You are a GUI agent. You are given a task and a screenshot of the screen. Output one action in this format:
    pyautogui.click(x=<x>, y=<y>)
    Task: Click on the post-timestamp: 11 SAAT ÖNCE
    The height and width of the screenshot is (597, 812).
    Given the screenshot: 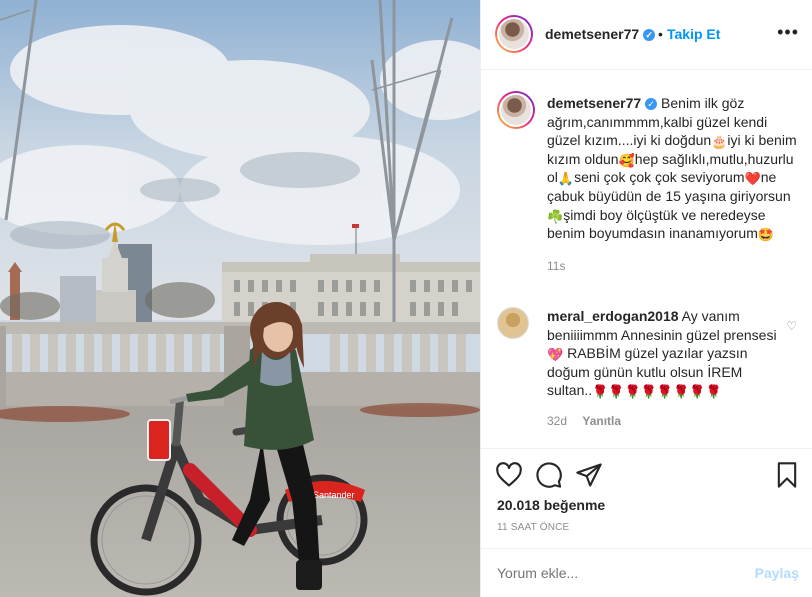 What is the action you would take?
    pyautogui.click(x=533, y=527)
    